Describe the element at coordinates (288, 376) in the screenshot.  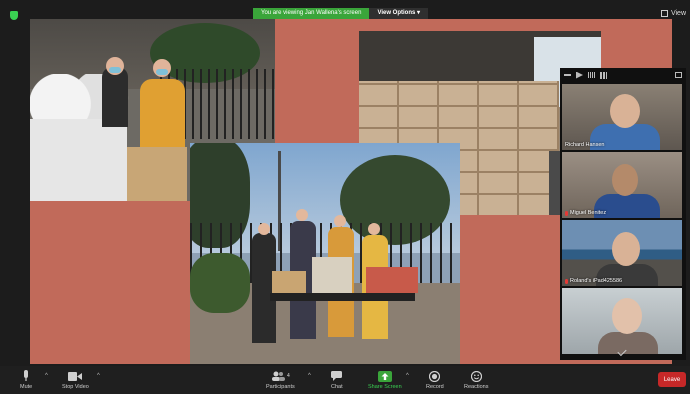
I see `participants-count: 4` at that location.